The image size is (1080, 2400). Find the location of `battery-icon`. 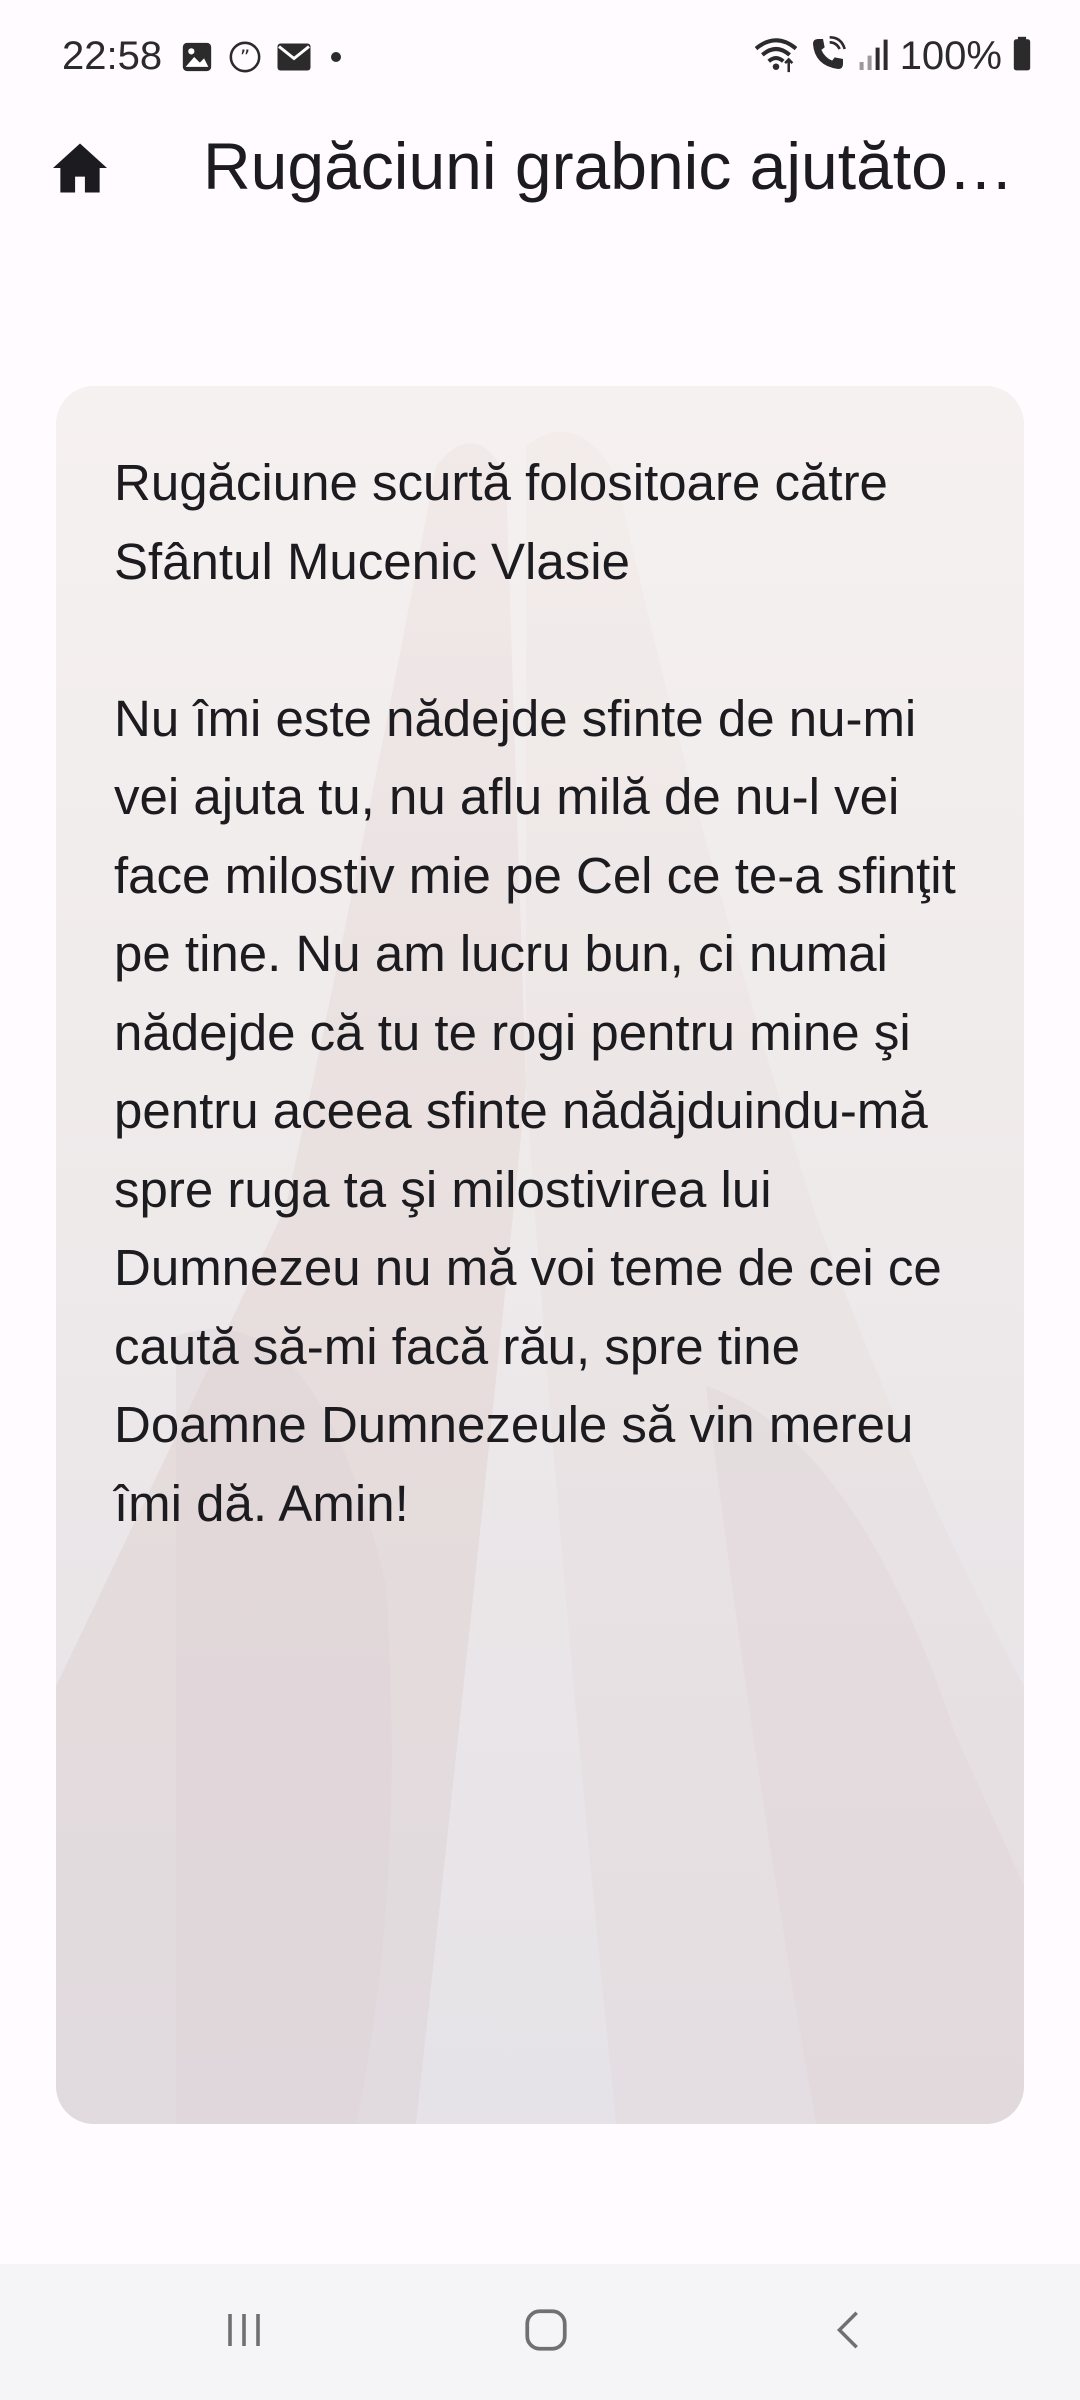

battery-icon is located at coordinates (1022, 56).